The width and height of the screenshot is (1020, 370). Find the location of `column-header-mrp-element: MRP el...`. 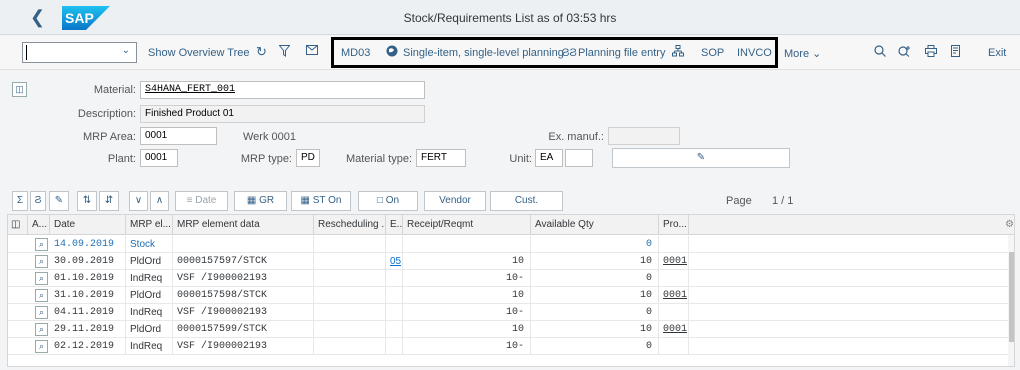

column-header-mrp-element: MRP el... is located at coordinates (149, 225).